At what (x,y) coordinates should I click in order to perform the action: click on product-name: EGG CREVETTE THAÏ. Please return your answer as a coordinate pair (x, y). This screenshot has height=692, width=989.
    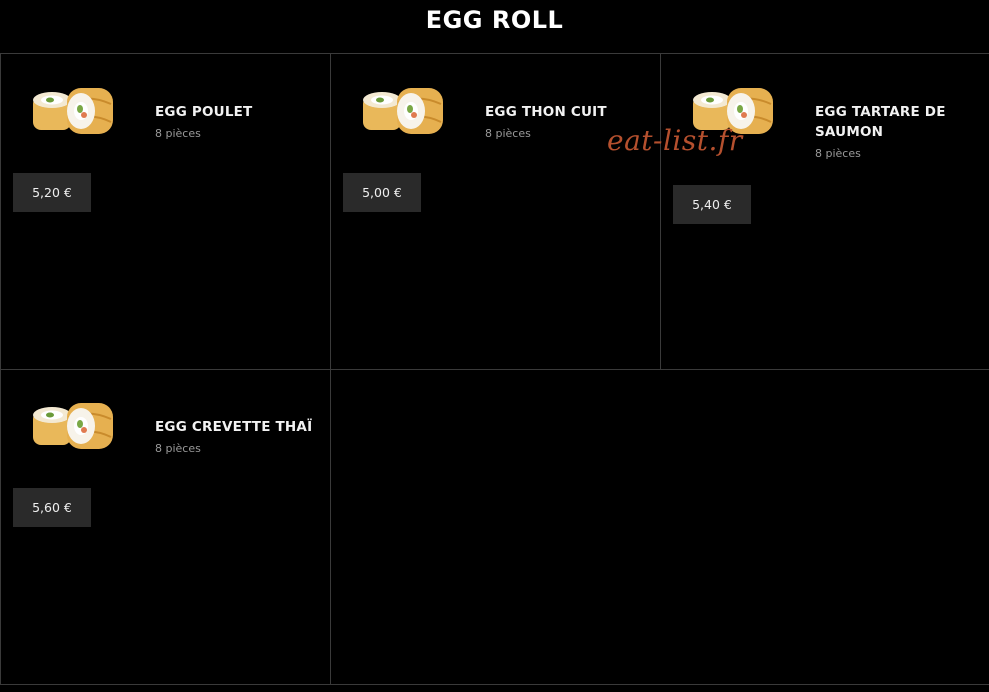
    Looking at the image, I should click on (234, 427).